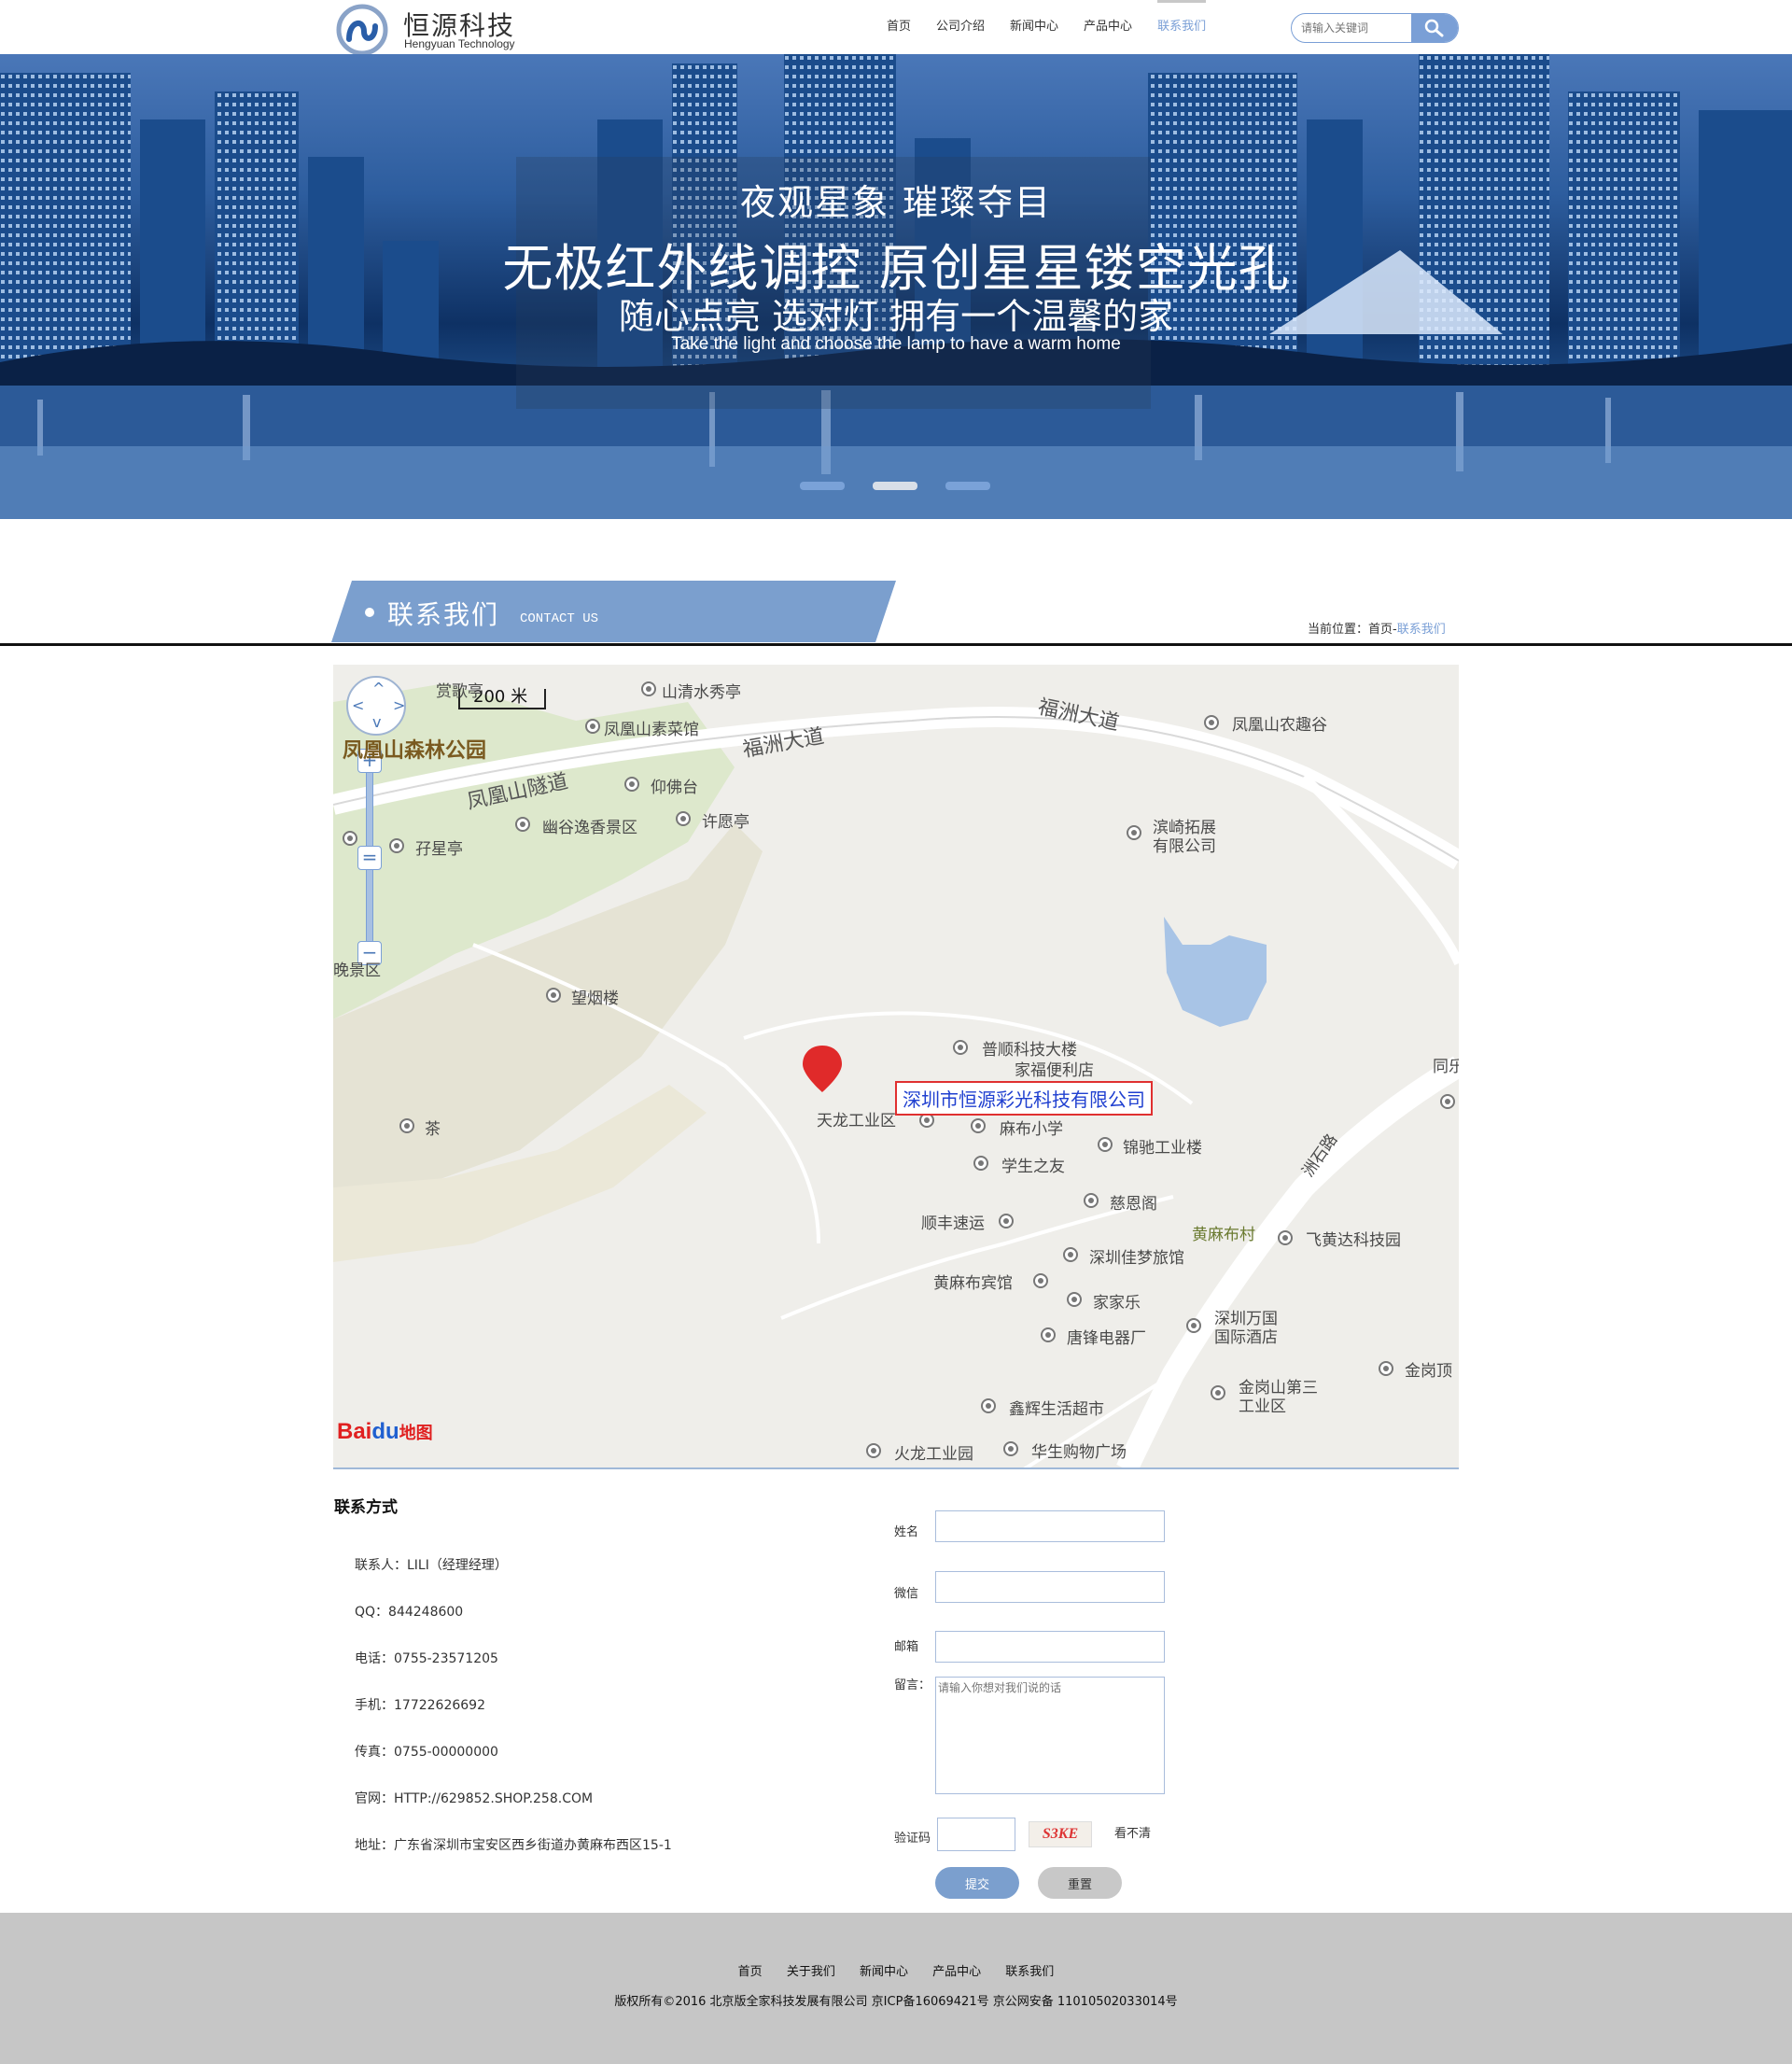 The image size is (1792, 2064). I want to click on chevron-down-icon: v, so click(376, 722).